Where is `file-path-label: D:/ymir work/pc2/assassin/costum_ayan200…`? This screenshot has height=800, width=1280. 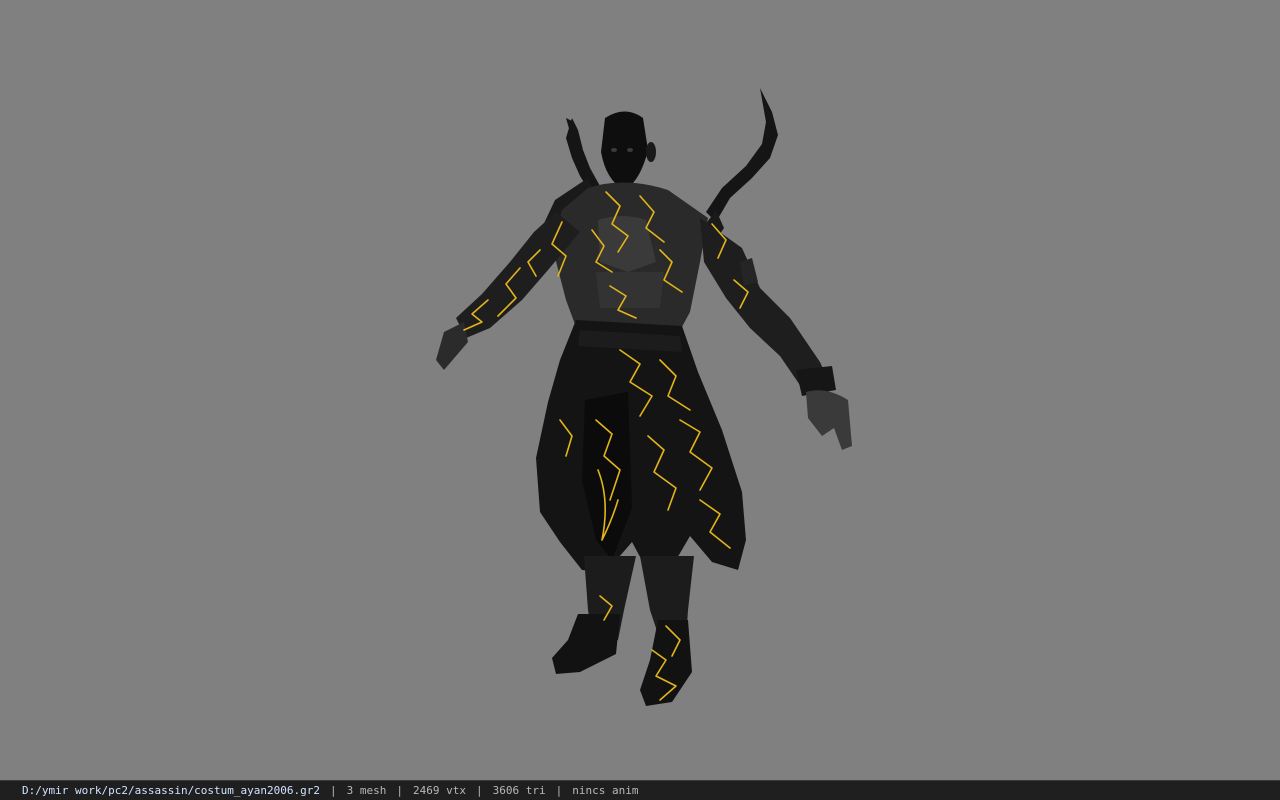
file-path-label: D:/ymir work/pc2/assassin/costum_ayan200… is located at coordinates (171, 790).